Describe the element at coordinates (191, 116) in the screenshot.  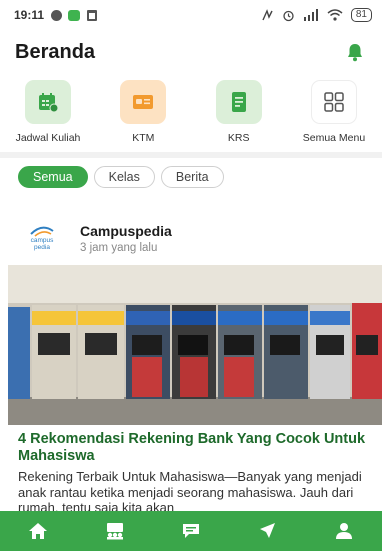
I see `quick-menu: Jadwal Kuliah KTM KRS Semua Menu` at that location.